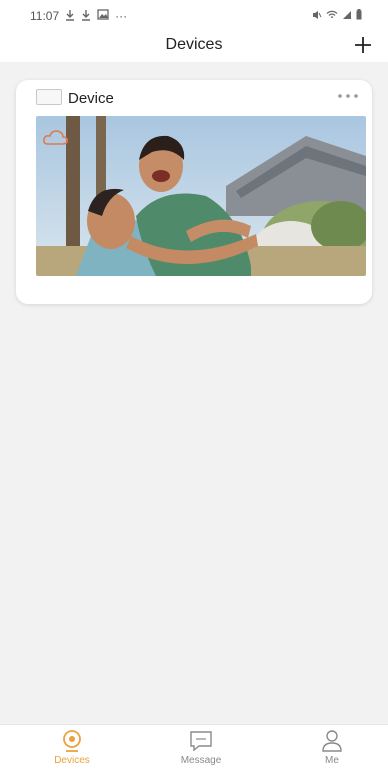 The height and width of the screenshot is (773, 388). Describe the element at coordinates (121, 16) in the screenshot. I see `status-more-indicator: ···` at that location.